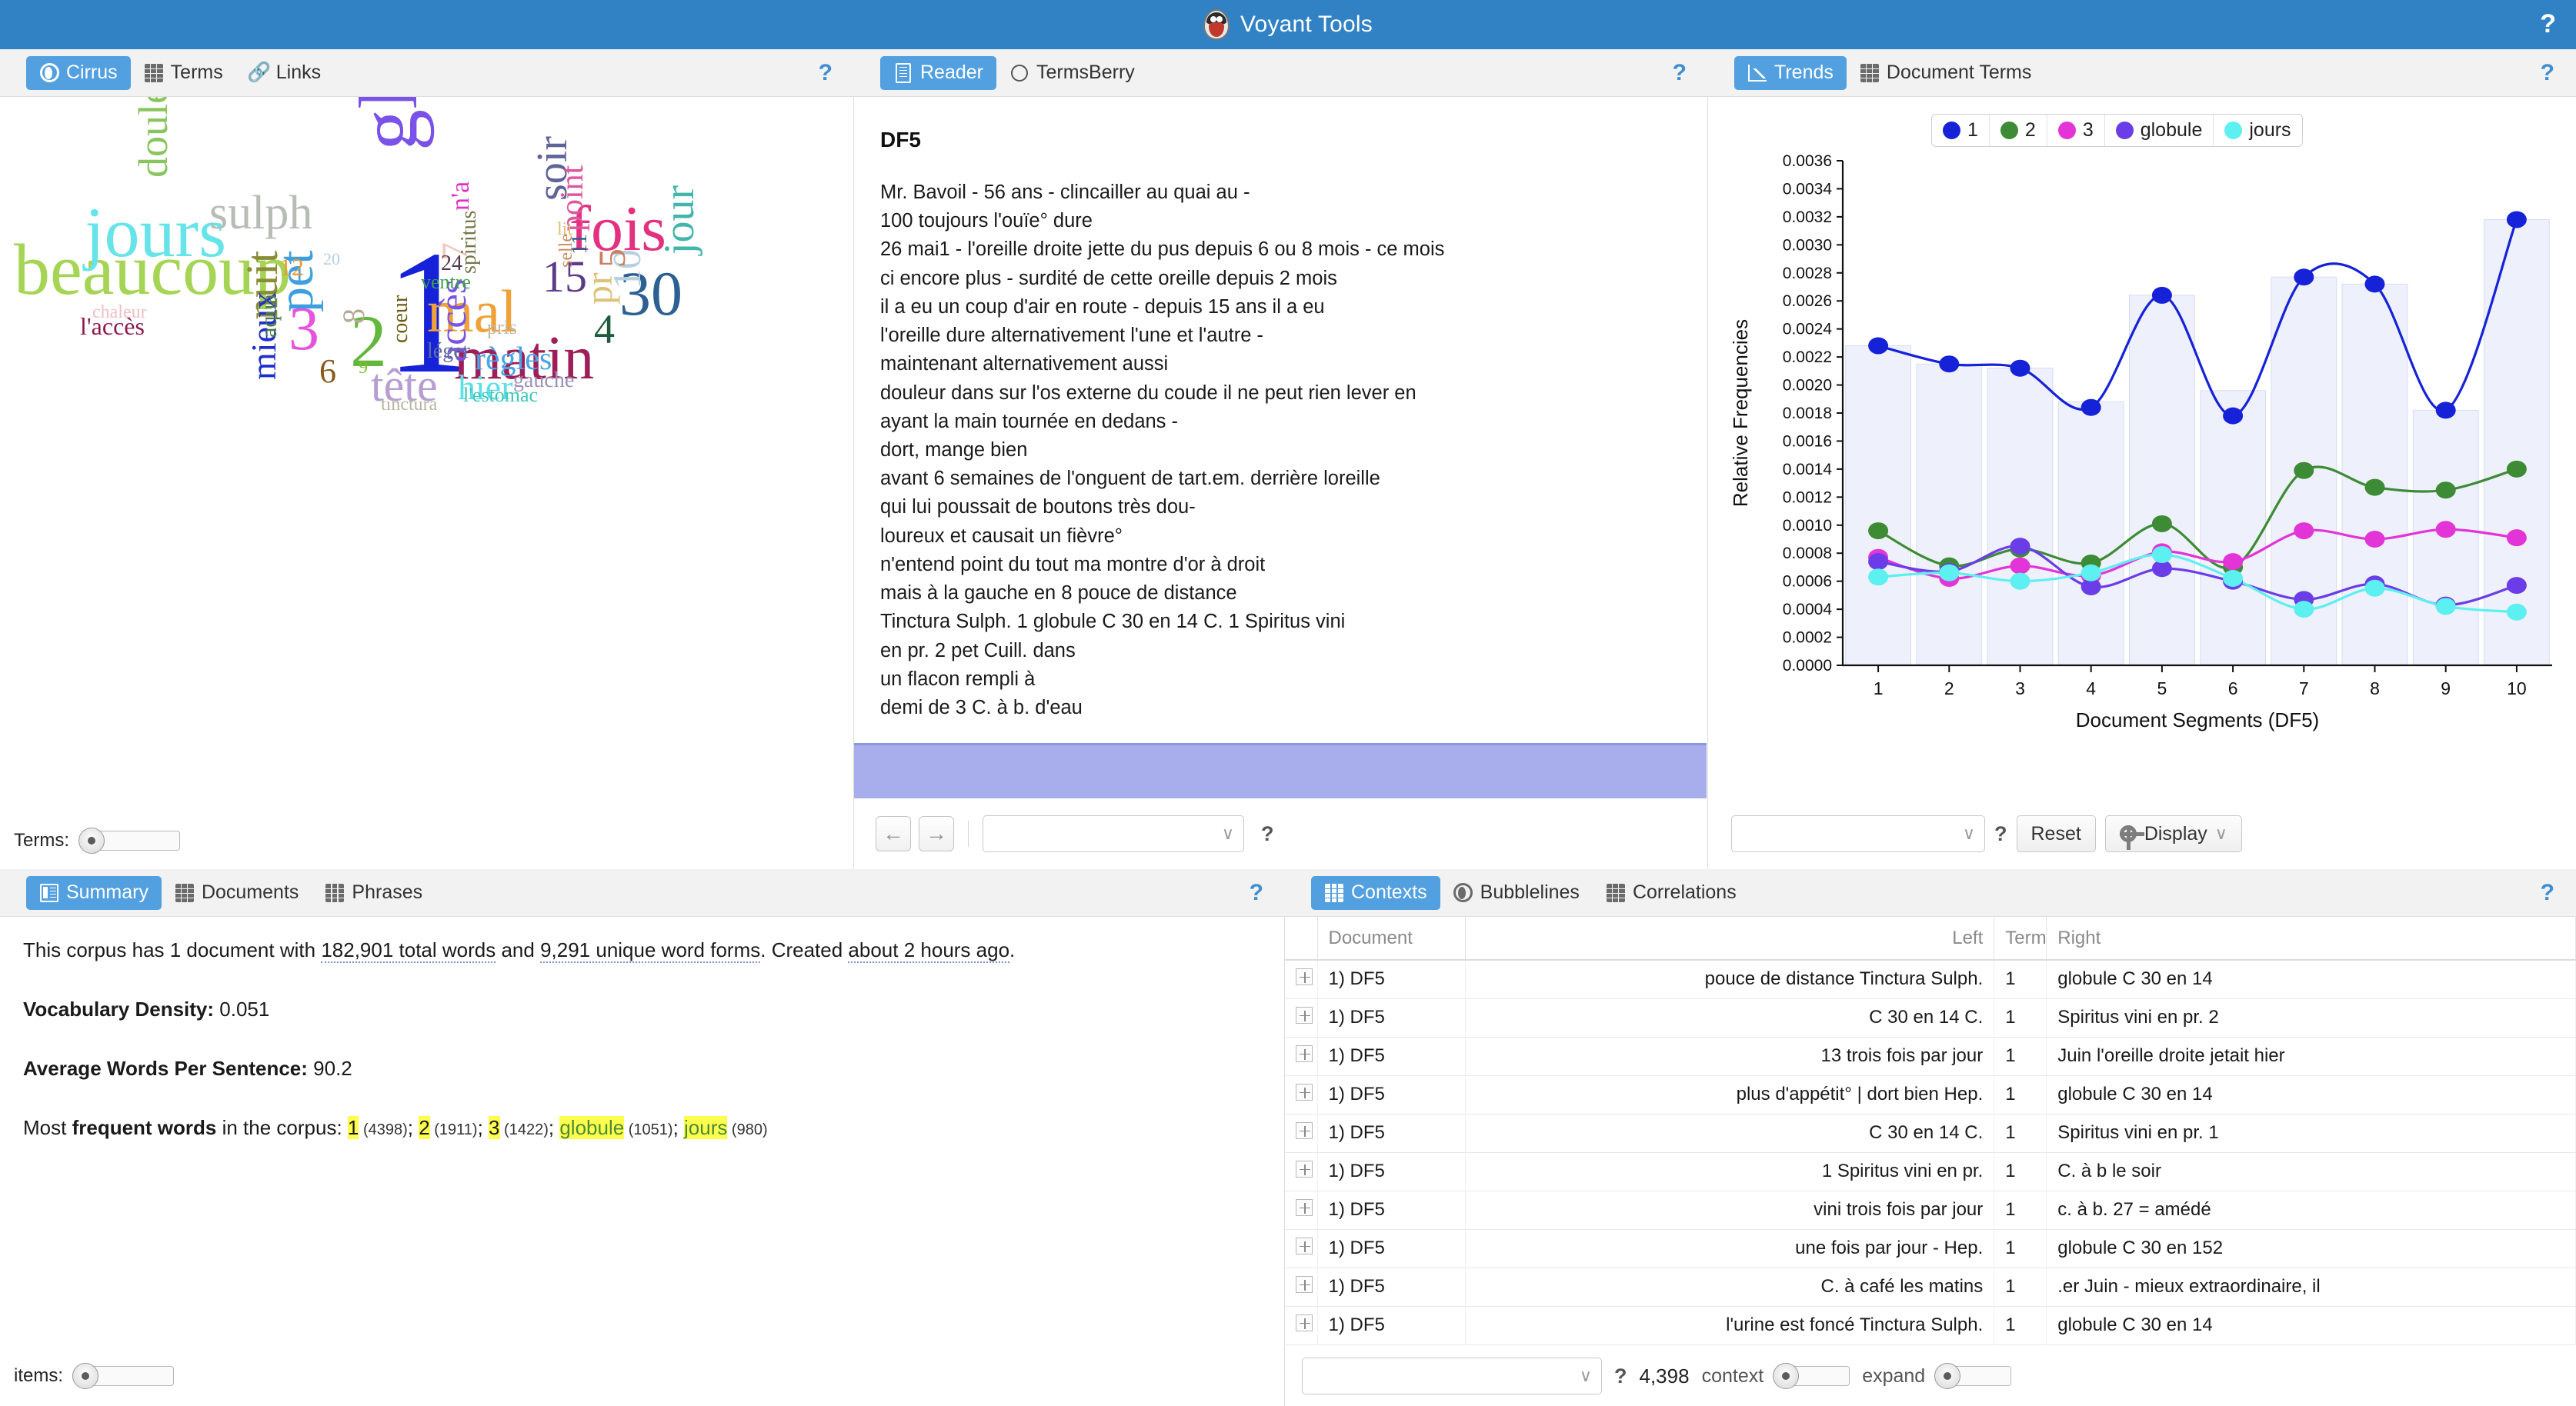 The image size is (2576, 1406). What do you see at coordinates (469, 243) in the screenshot?
I see `cloud-word: spiritus` at bounding box center [469, 243].